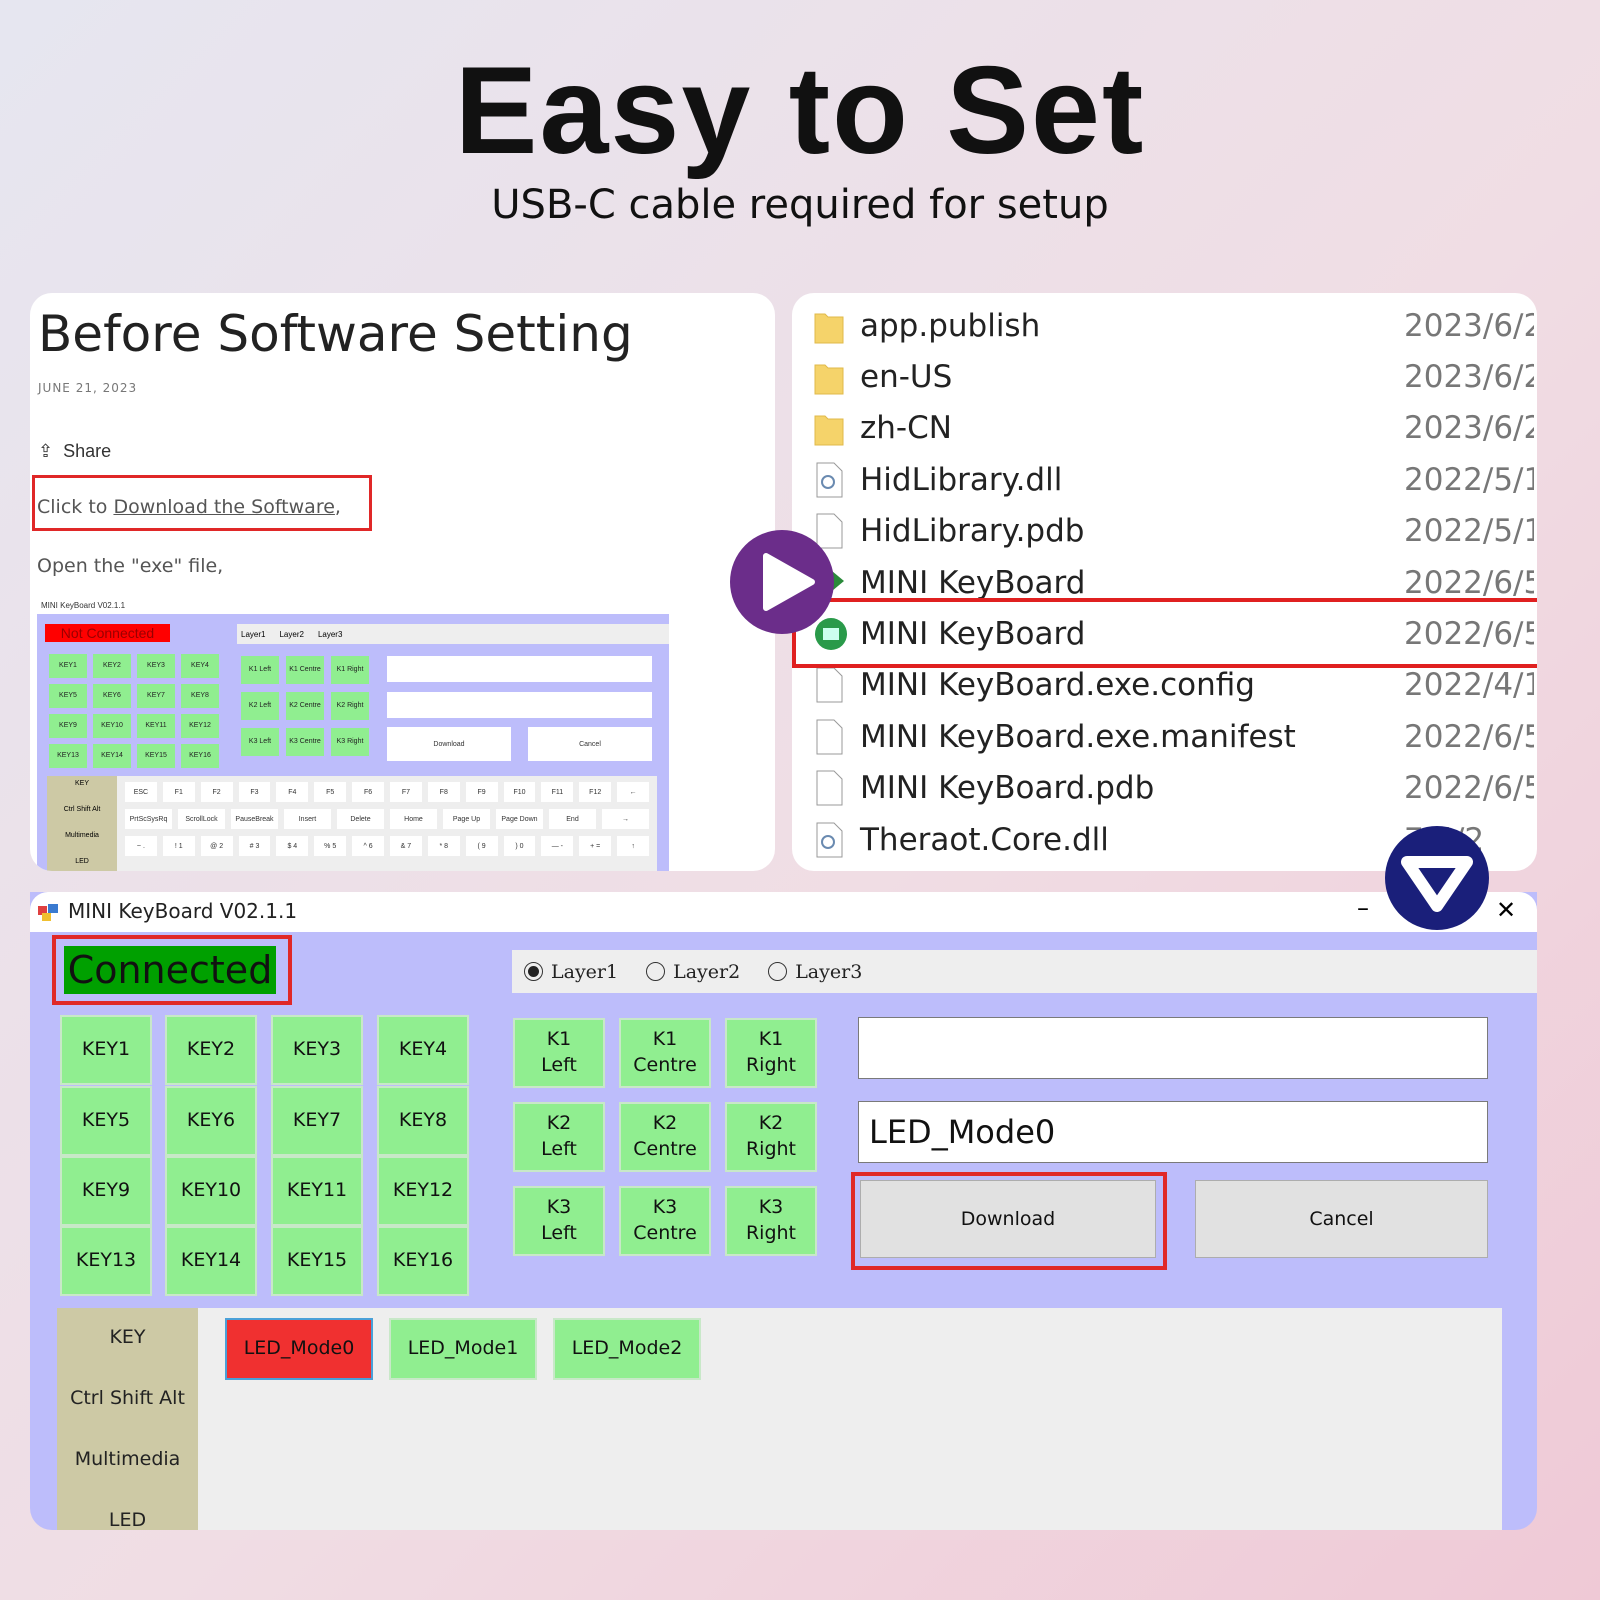  Describe the element at coordinates (625, 819) in the screenshot. I see `mini-keycap: →` at that location.